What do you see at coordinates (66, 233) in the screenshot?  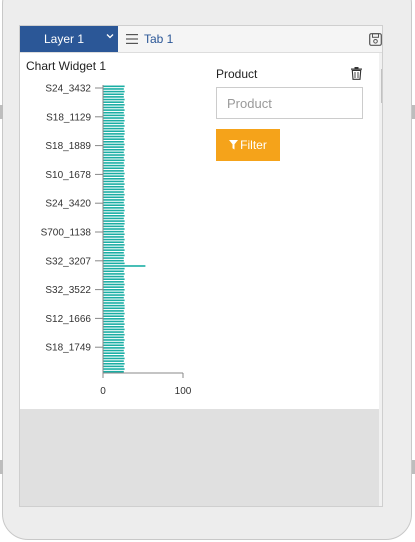 I see `chart-y-tick-label: S700_1138` at bounding box center [66, 233].